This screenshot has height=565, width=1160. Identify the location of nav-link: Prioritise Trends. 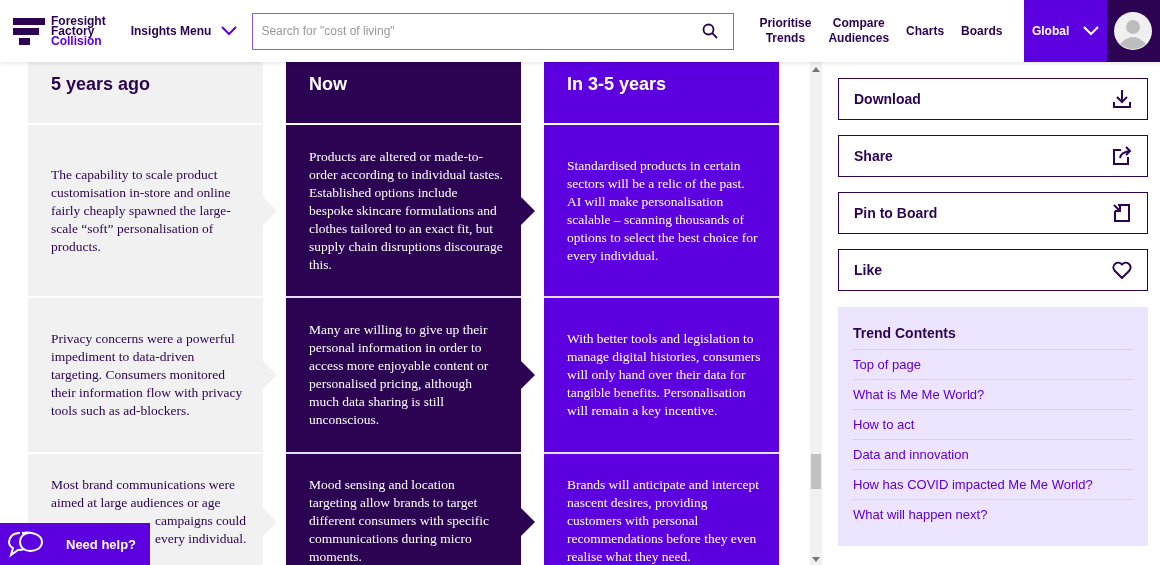
(785, 31).